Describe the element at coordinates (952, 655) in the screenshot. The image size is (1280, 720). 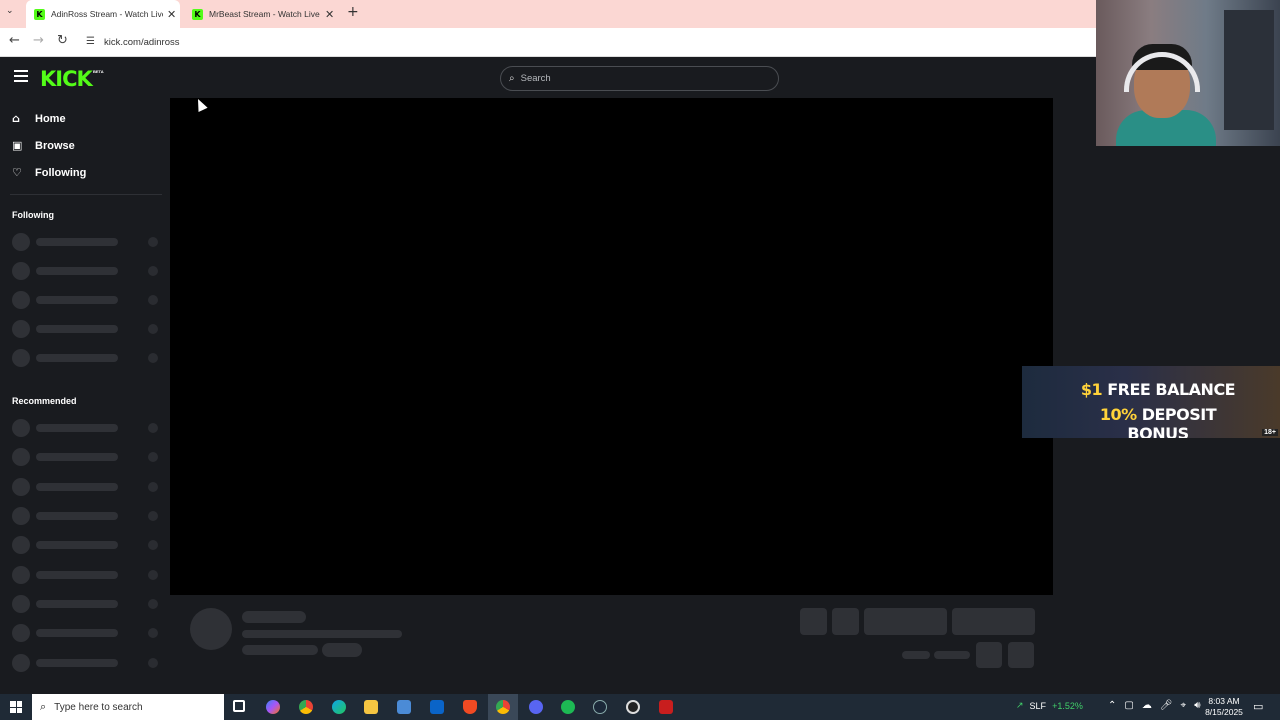
I see `uptime-skeleton` at that location.